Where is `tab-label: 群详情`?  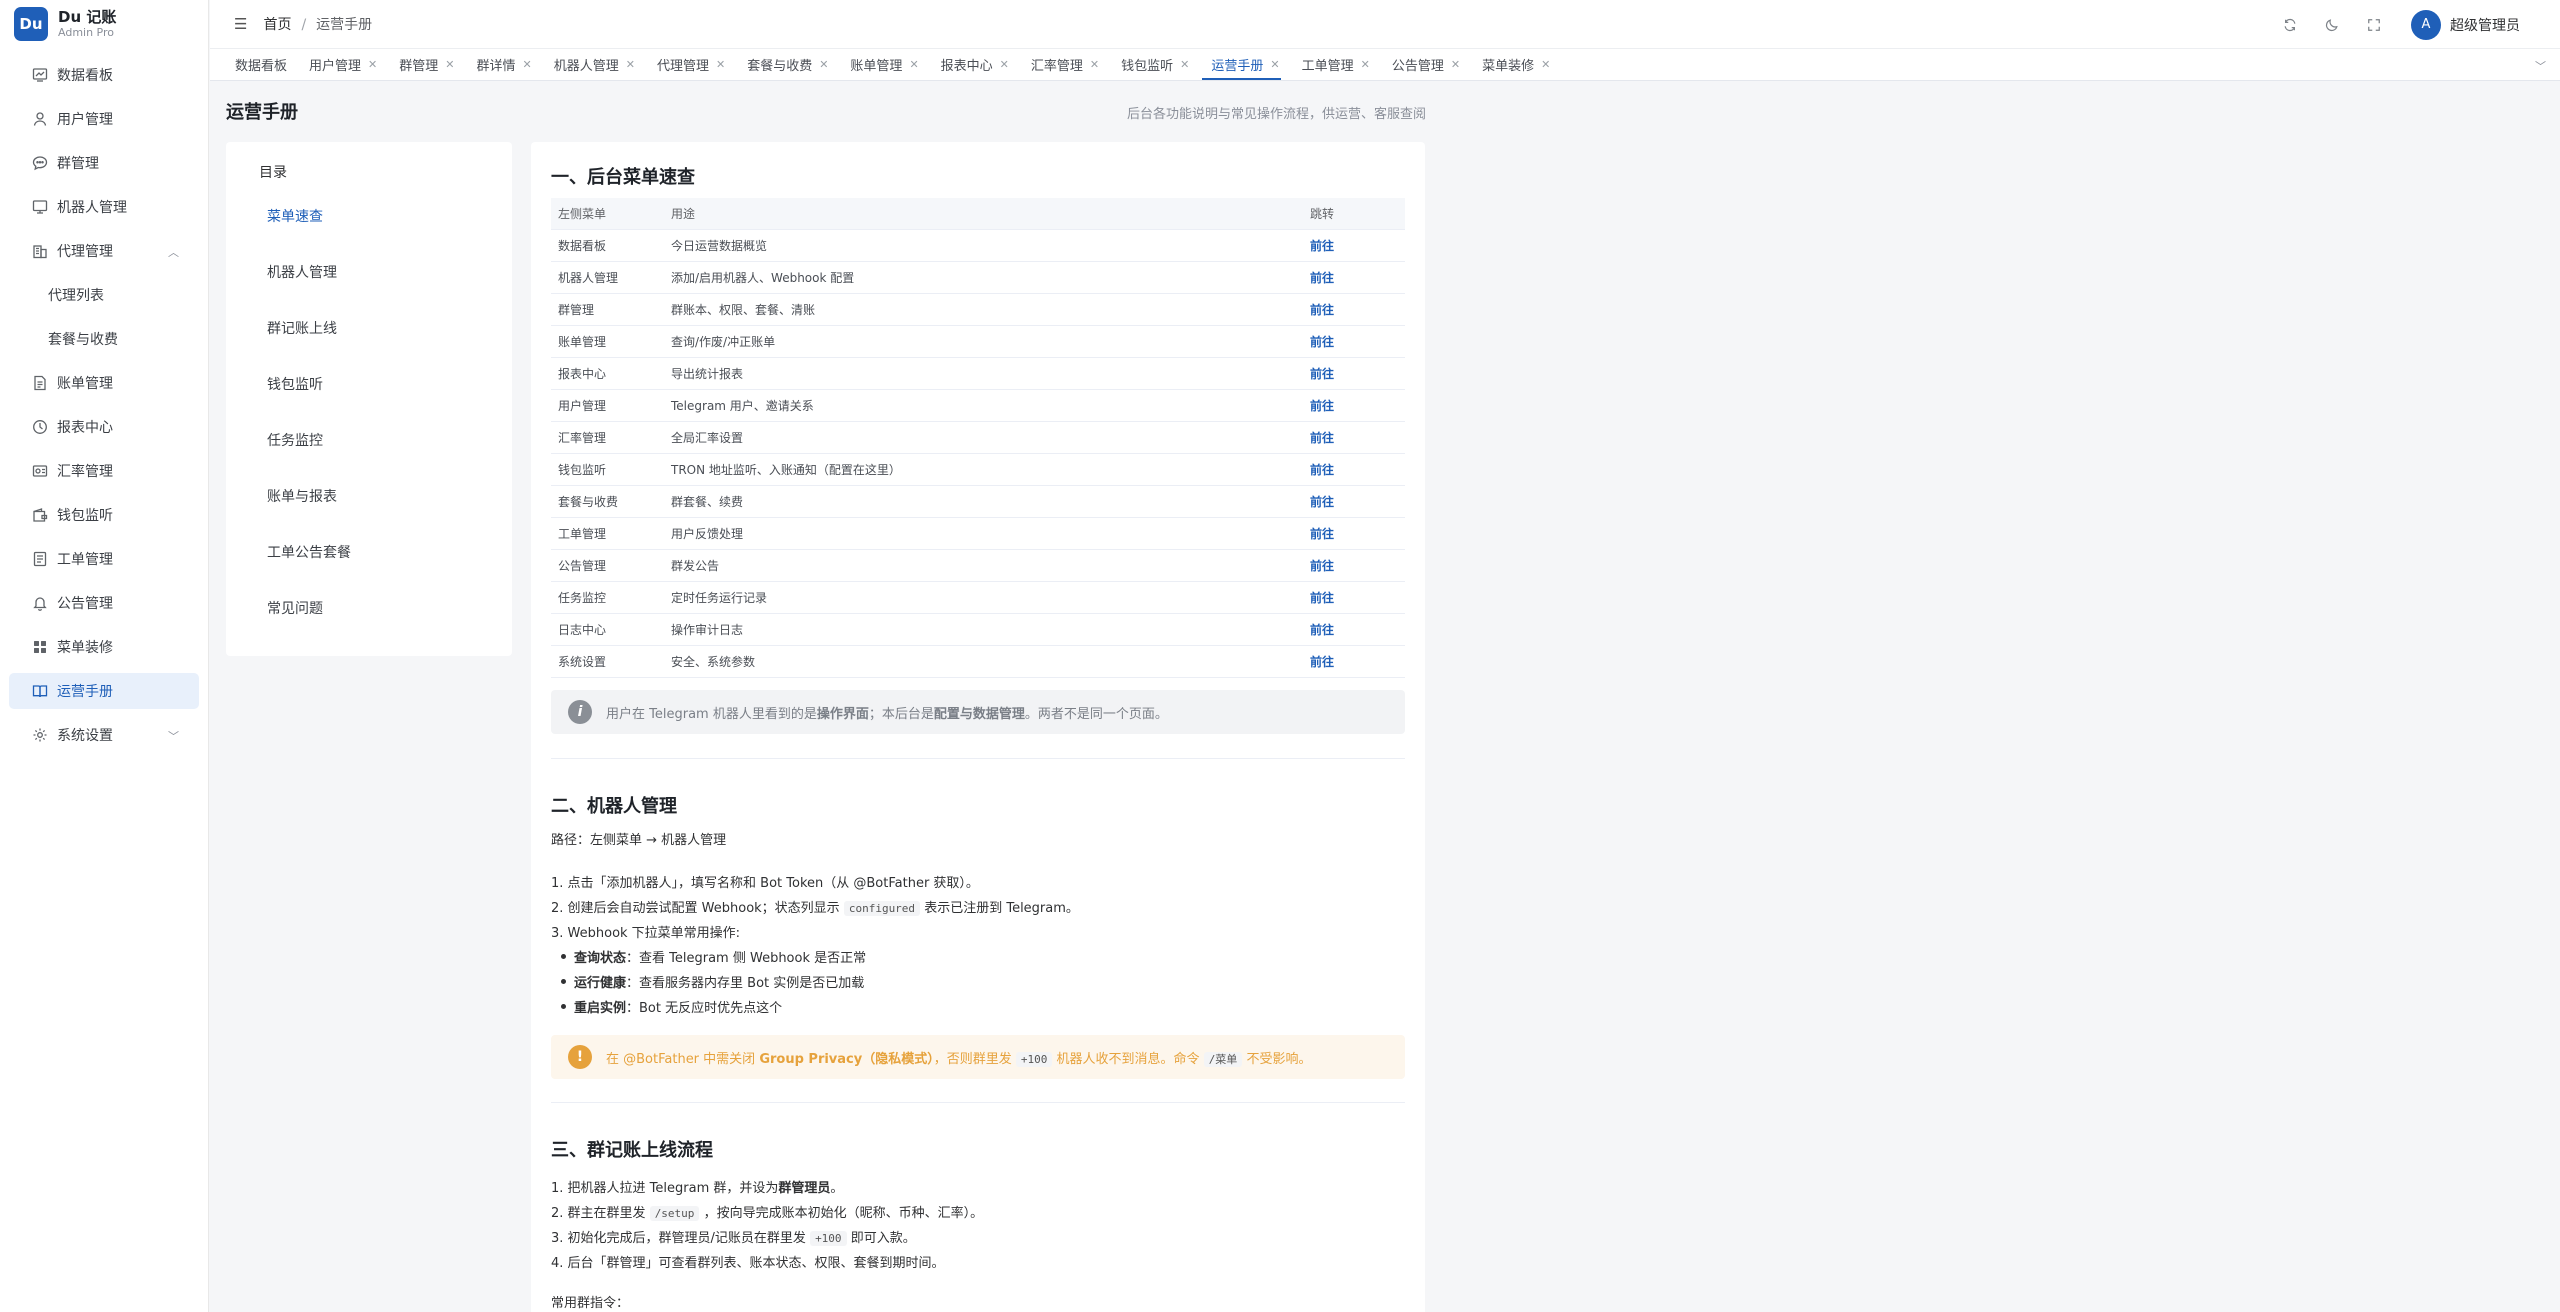
tab-label: 群详情 is located at coordinates (496, 66).